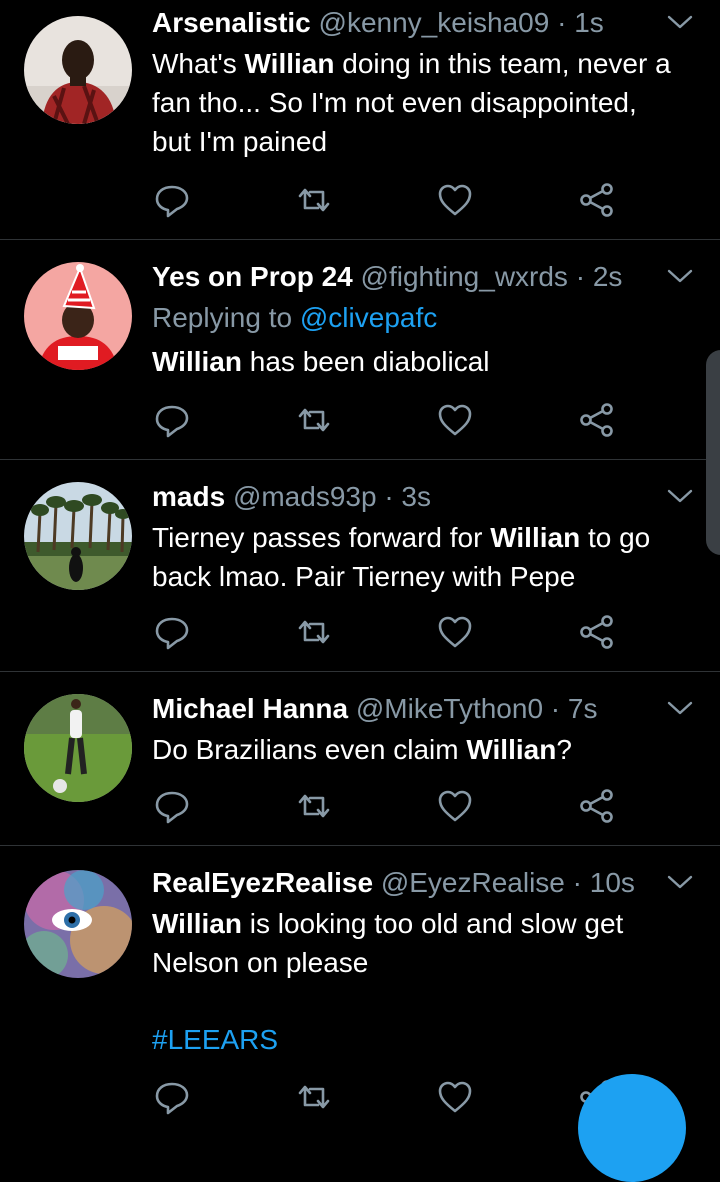 This screenshot has height=1182, width=720. I want to click on reply-handle-link: @clivepafc, so click(368, 317).